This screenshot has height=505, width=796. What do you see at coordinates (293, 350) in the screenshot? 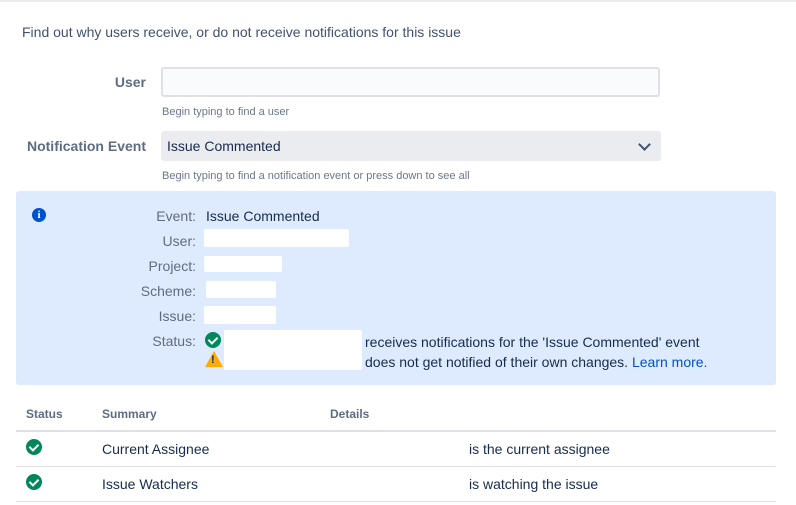
I see `status-user-redacted` at bounding box center [293, 350].